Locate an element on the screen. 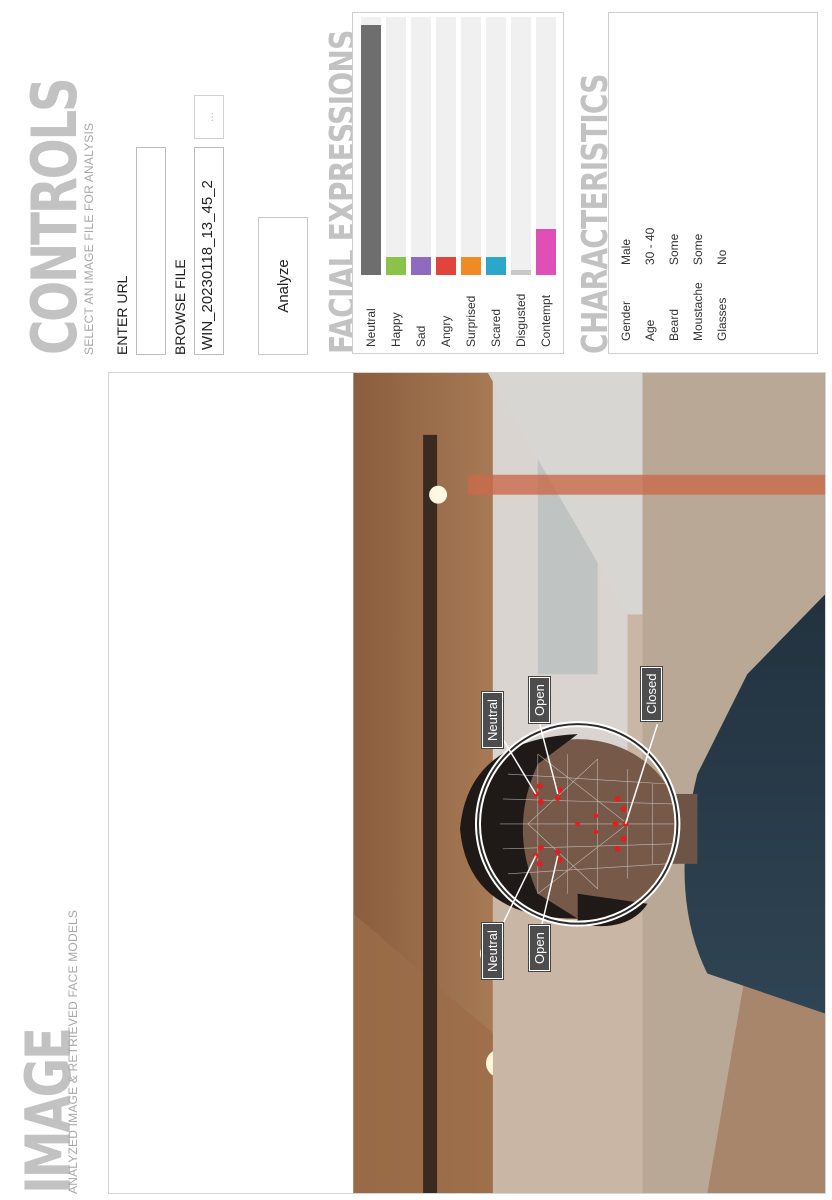  url-input is located at coordinates (151, 251).